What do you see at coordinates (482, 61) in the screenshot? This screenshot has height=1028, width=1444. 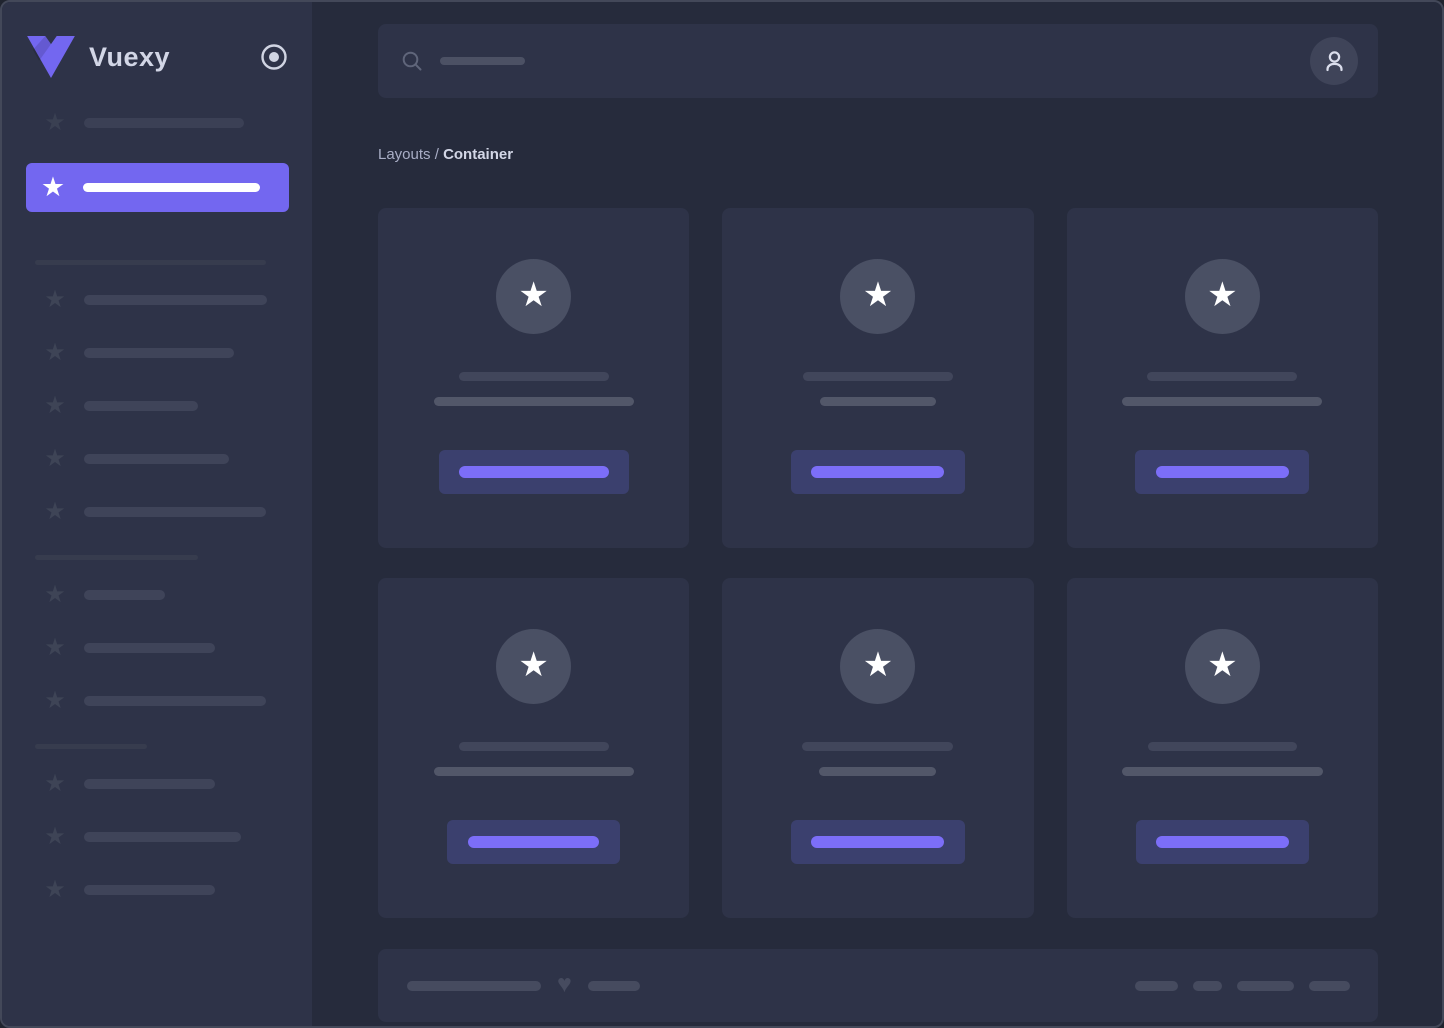 I see `search-placeholder-skeleton` at bounding box center [482, 61].